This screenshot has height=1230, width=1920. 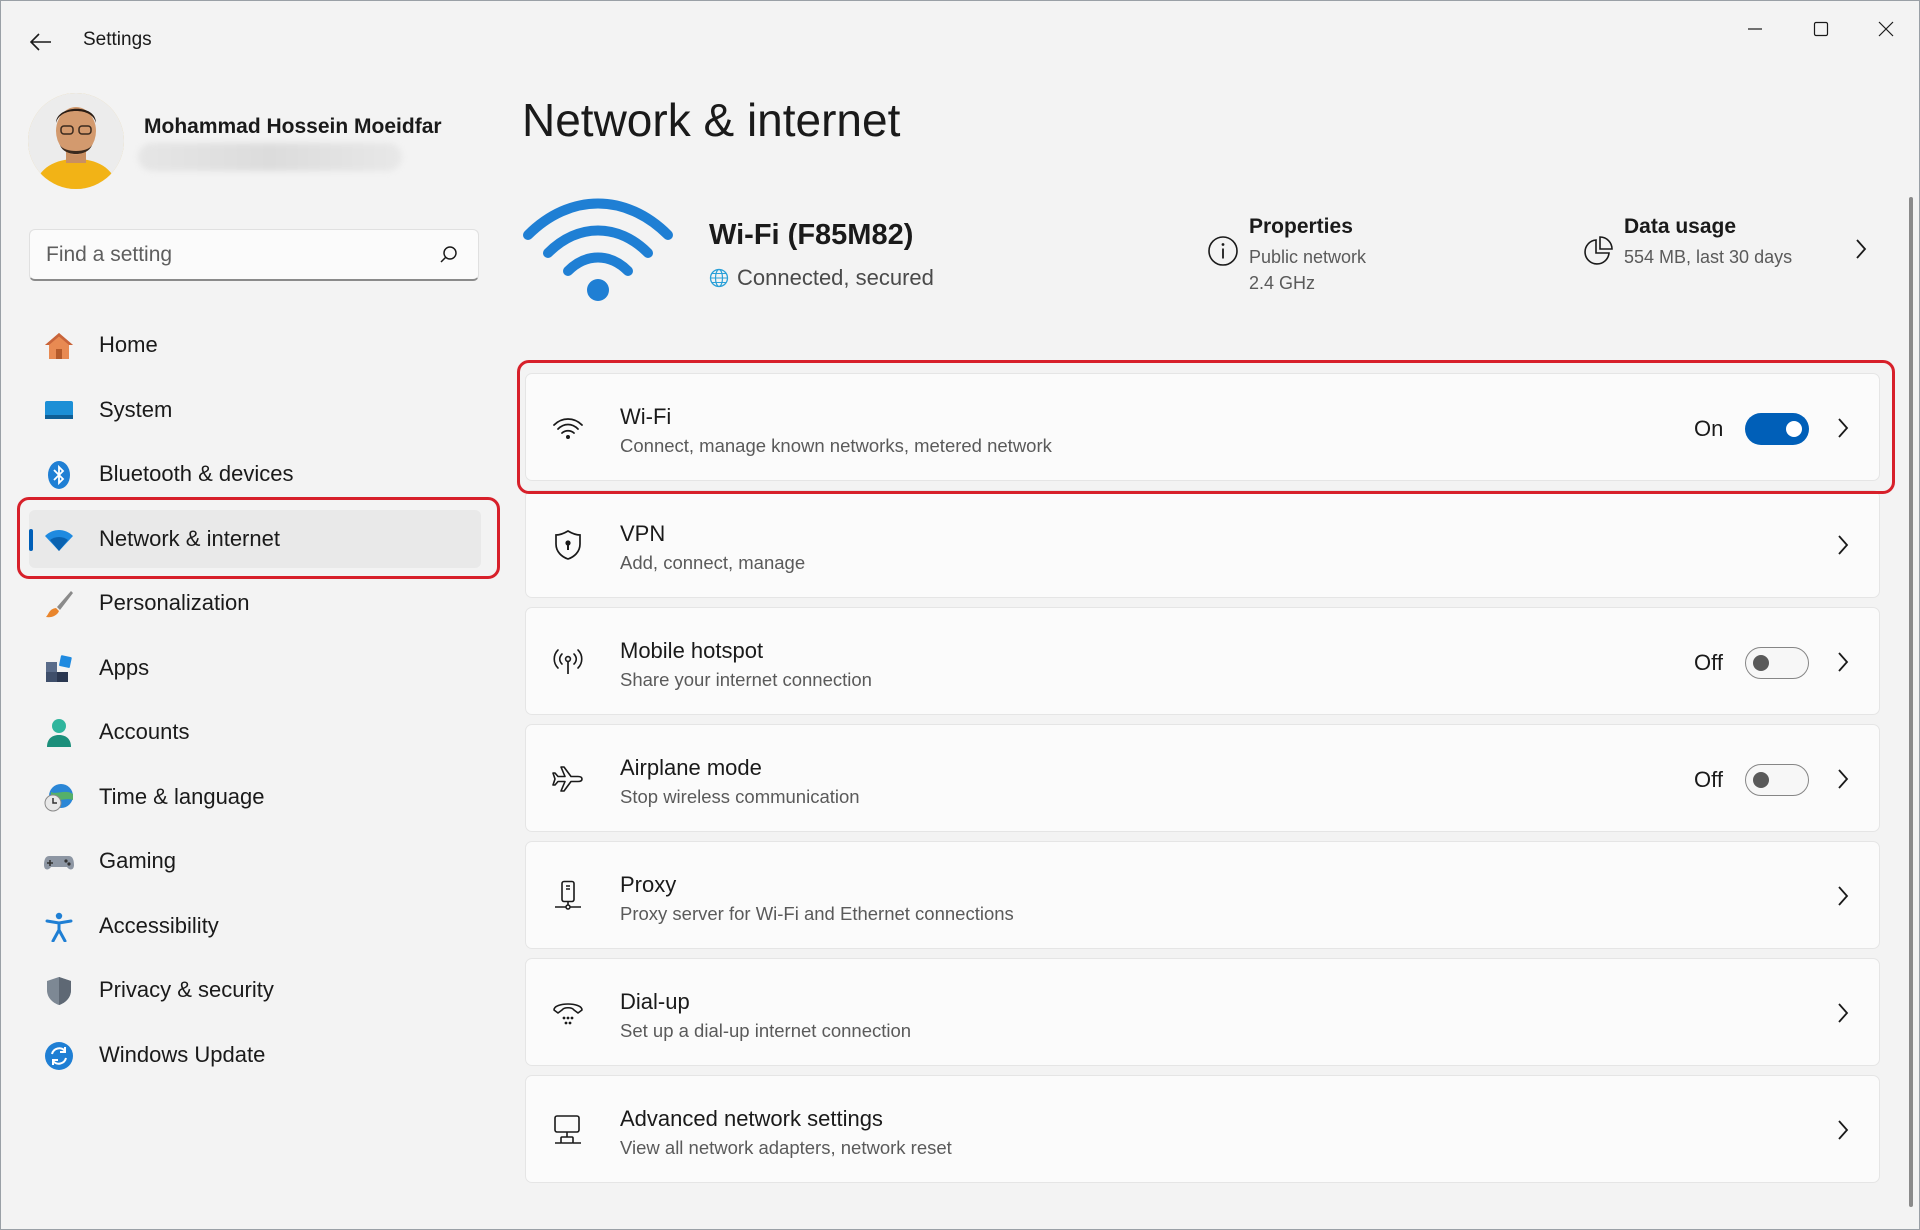 What do you see at coordinates (128, 344) in the screenshot?
I see `sidebar-item-label: Home` at bounding box center [128, 344].